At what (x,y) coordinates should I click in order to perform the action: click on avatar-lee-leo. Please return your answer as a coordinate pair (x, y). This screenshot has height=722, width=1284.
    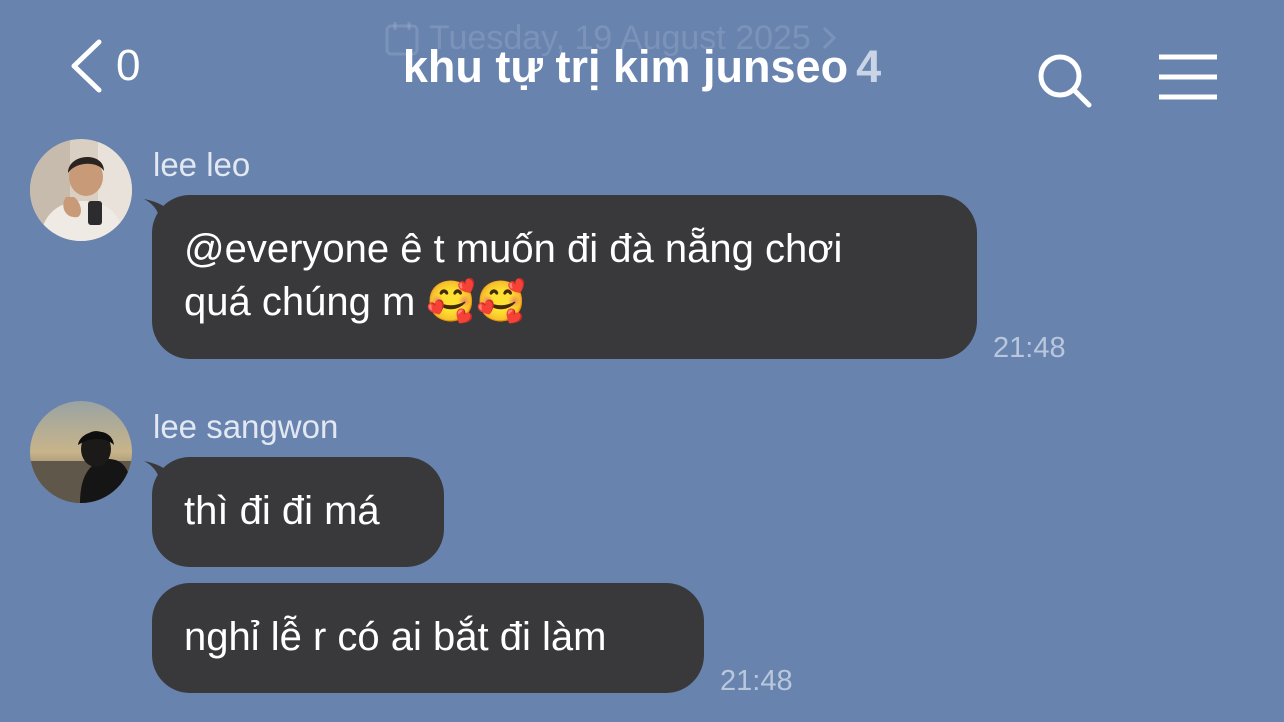
    Looking at the image, I should click on (81, 190).